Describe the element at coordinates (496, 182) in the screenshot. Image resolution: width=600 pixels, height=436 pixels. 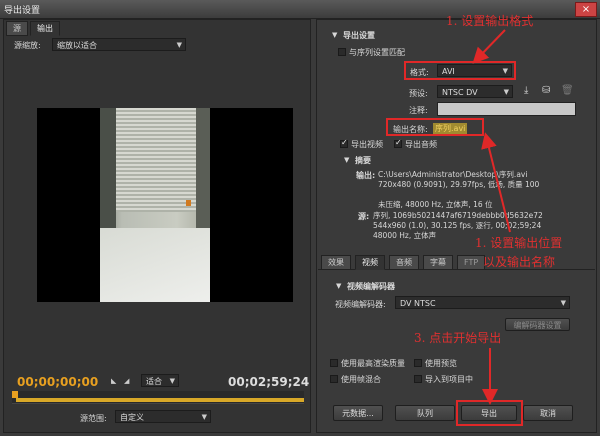
I see `arrow-step2` at that location.